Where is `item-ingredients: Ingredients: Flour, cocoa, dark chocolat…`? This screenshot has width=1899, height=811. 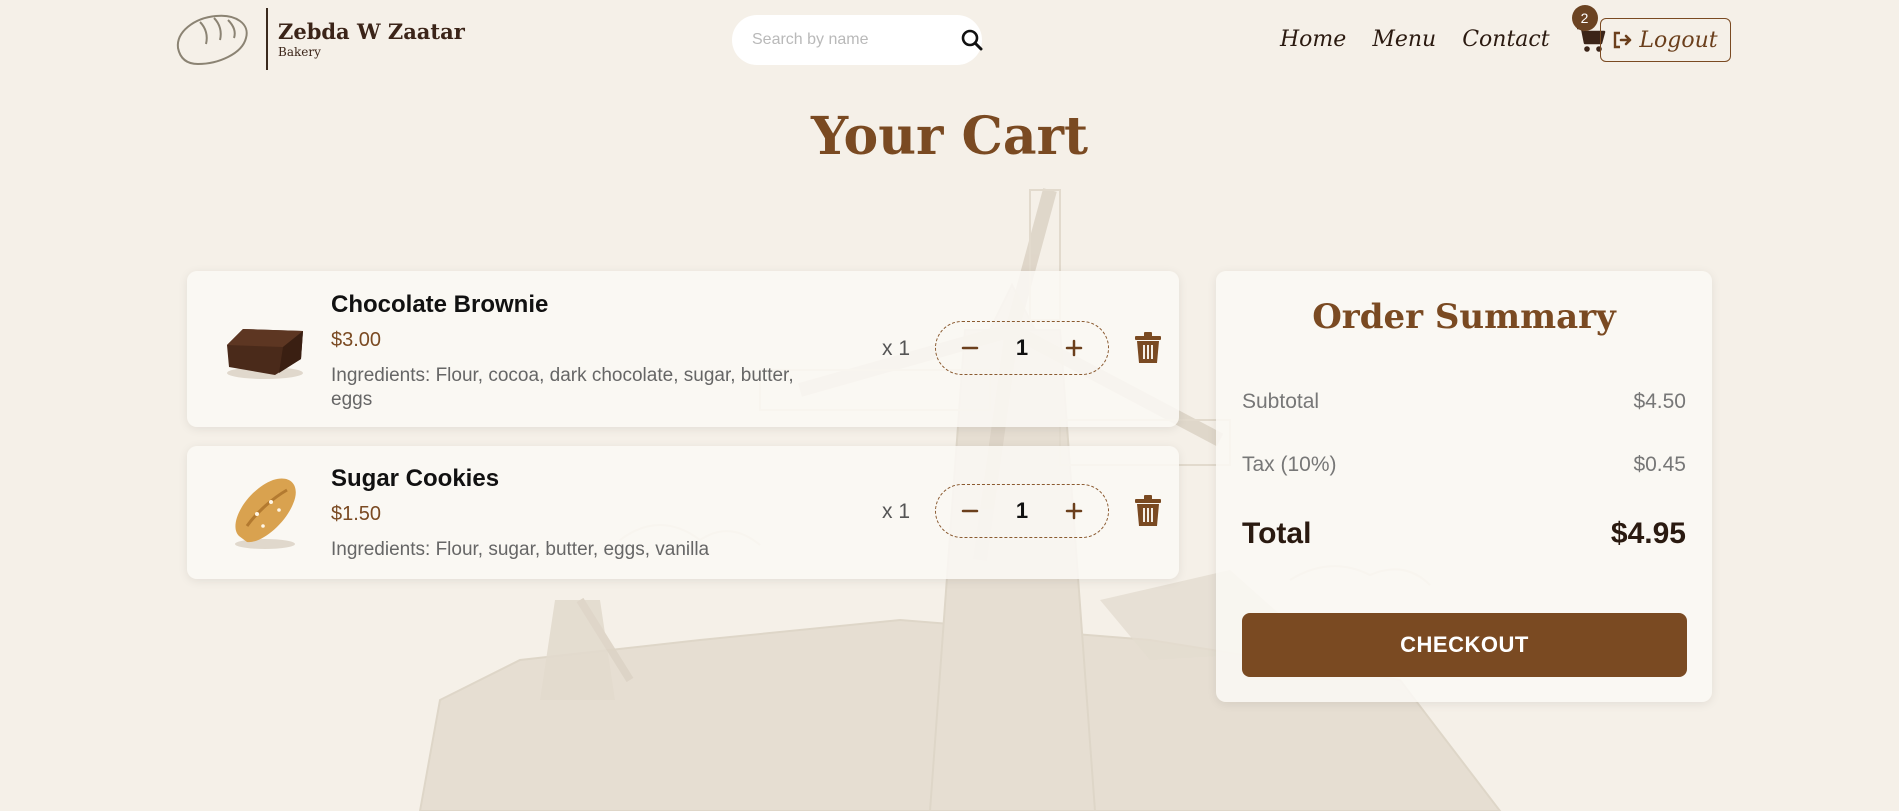
item-ingredients: Ingredients: Flour, cocoa, dark chocolat… is located at coordinates (562, 387).